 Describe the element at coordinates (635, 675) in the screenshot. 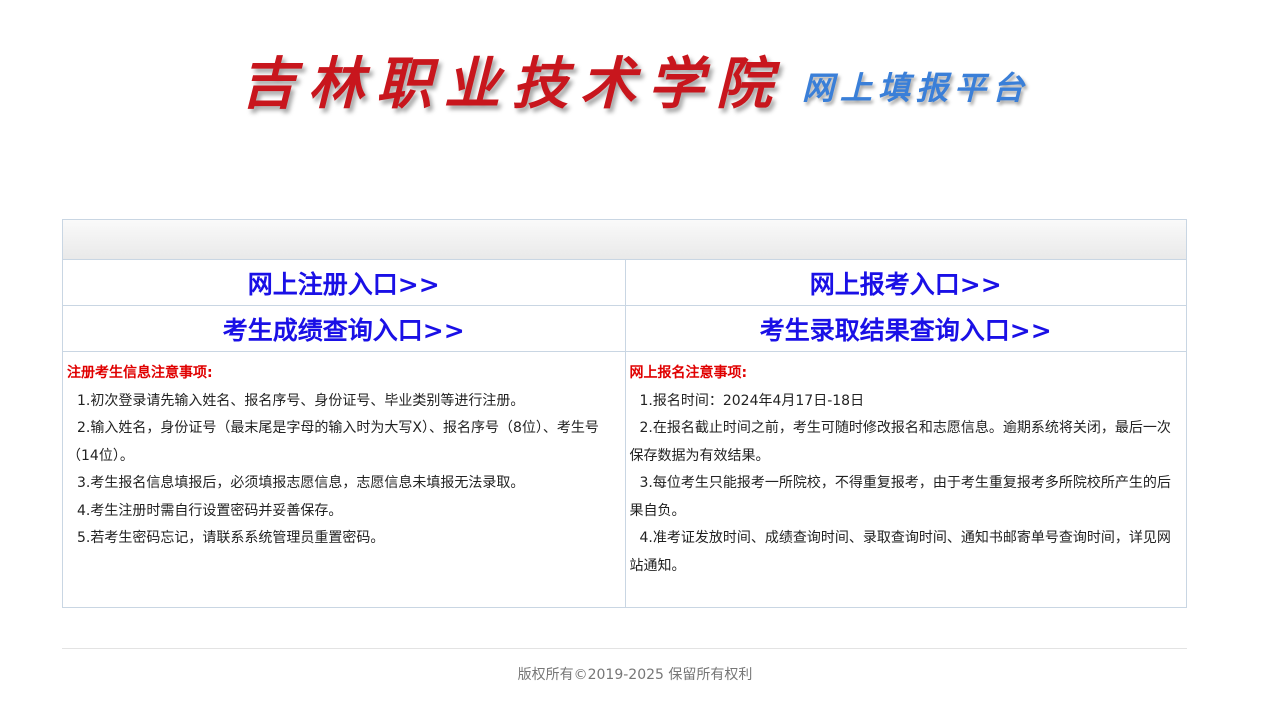

I see `copyright-footer: 版权所有©2019-2025 保留所有权利` at that location.